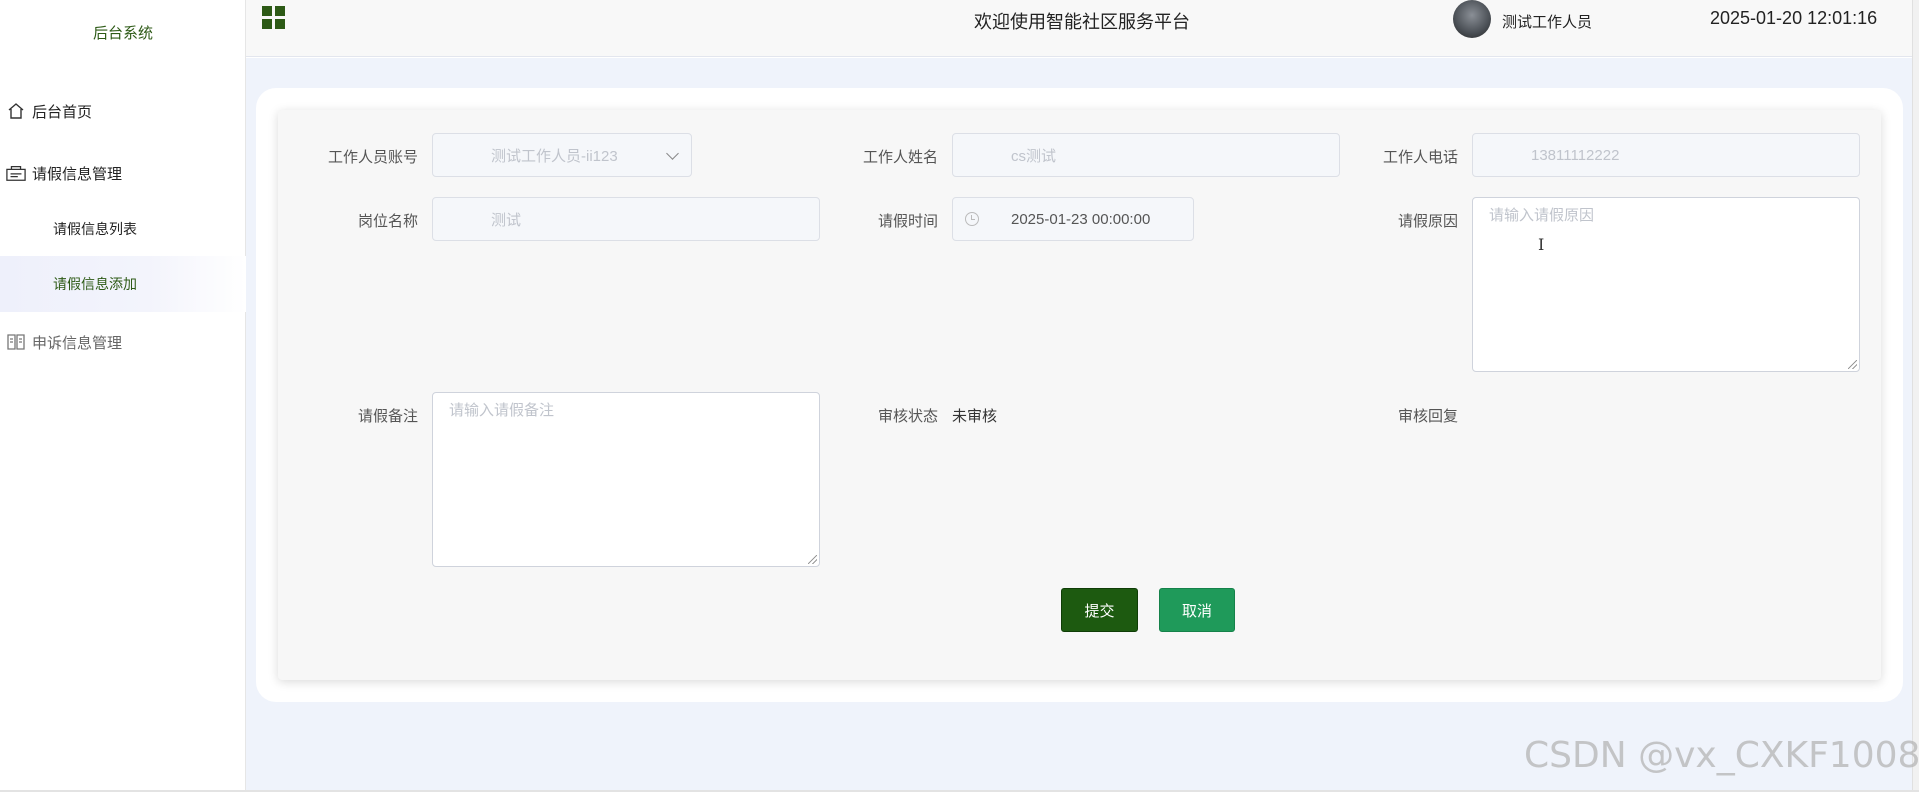 The image size is (1919, 792). What do you see at coordinates (1146, 155) in the screenshot?
I see `name-field: cs测试` at bounding box center [1146, 155].